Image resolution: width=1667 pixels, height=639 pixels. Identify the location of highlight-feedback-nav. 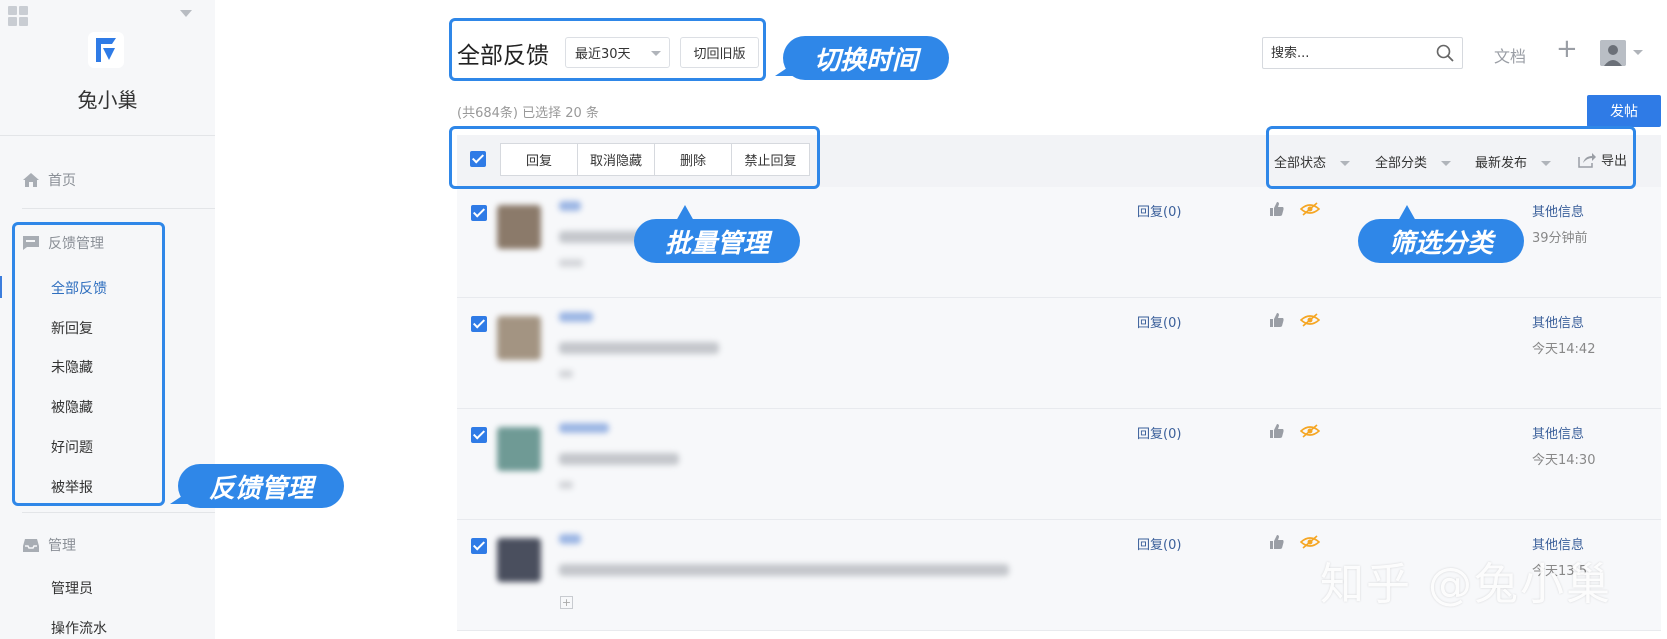
(88, 364).